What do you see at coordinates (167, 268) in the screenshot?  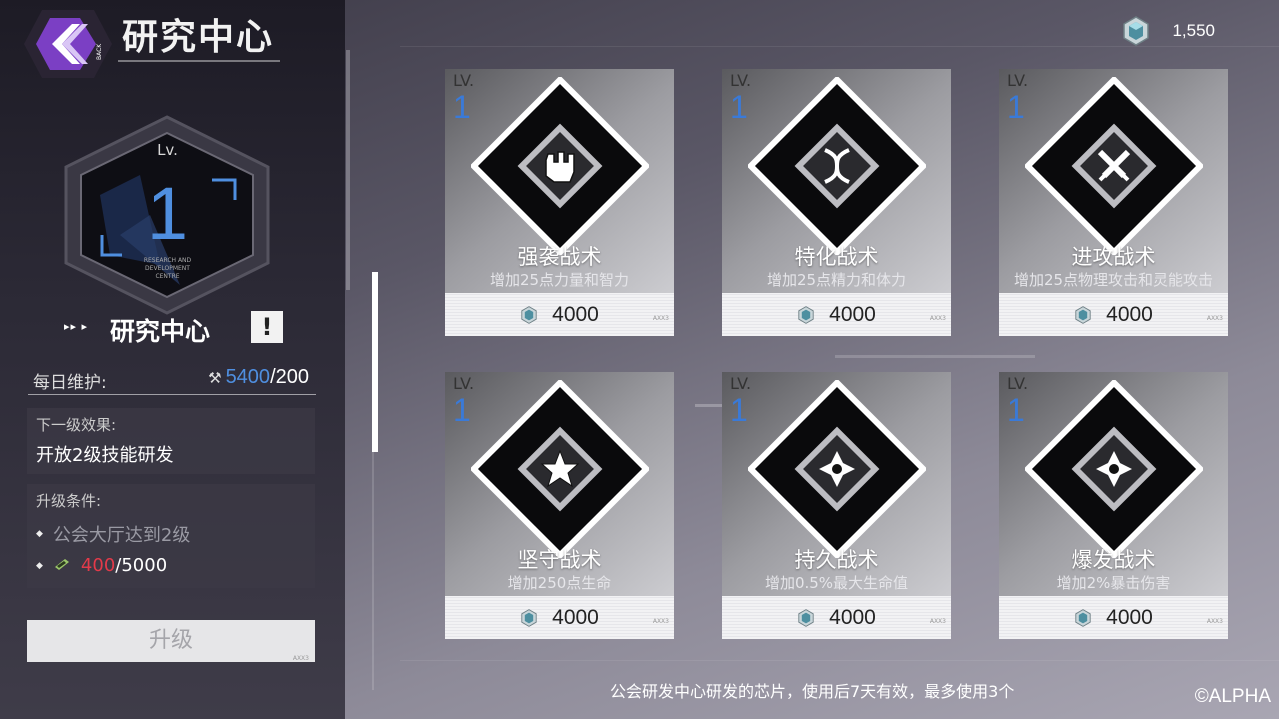 I see `centre-subtitle: RESEARCH AND DEVELOPMENT CENTRE` at bounding box center [167, 268].